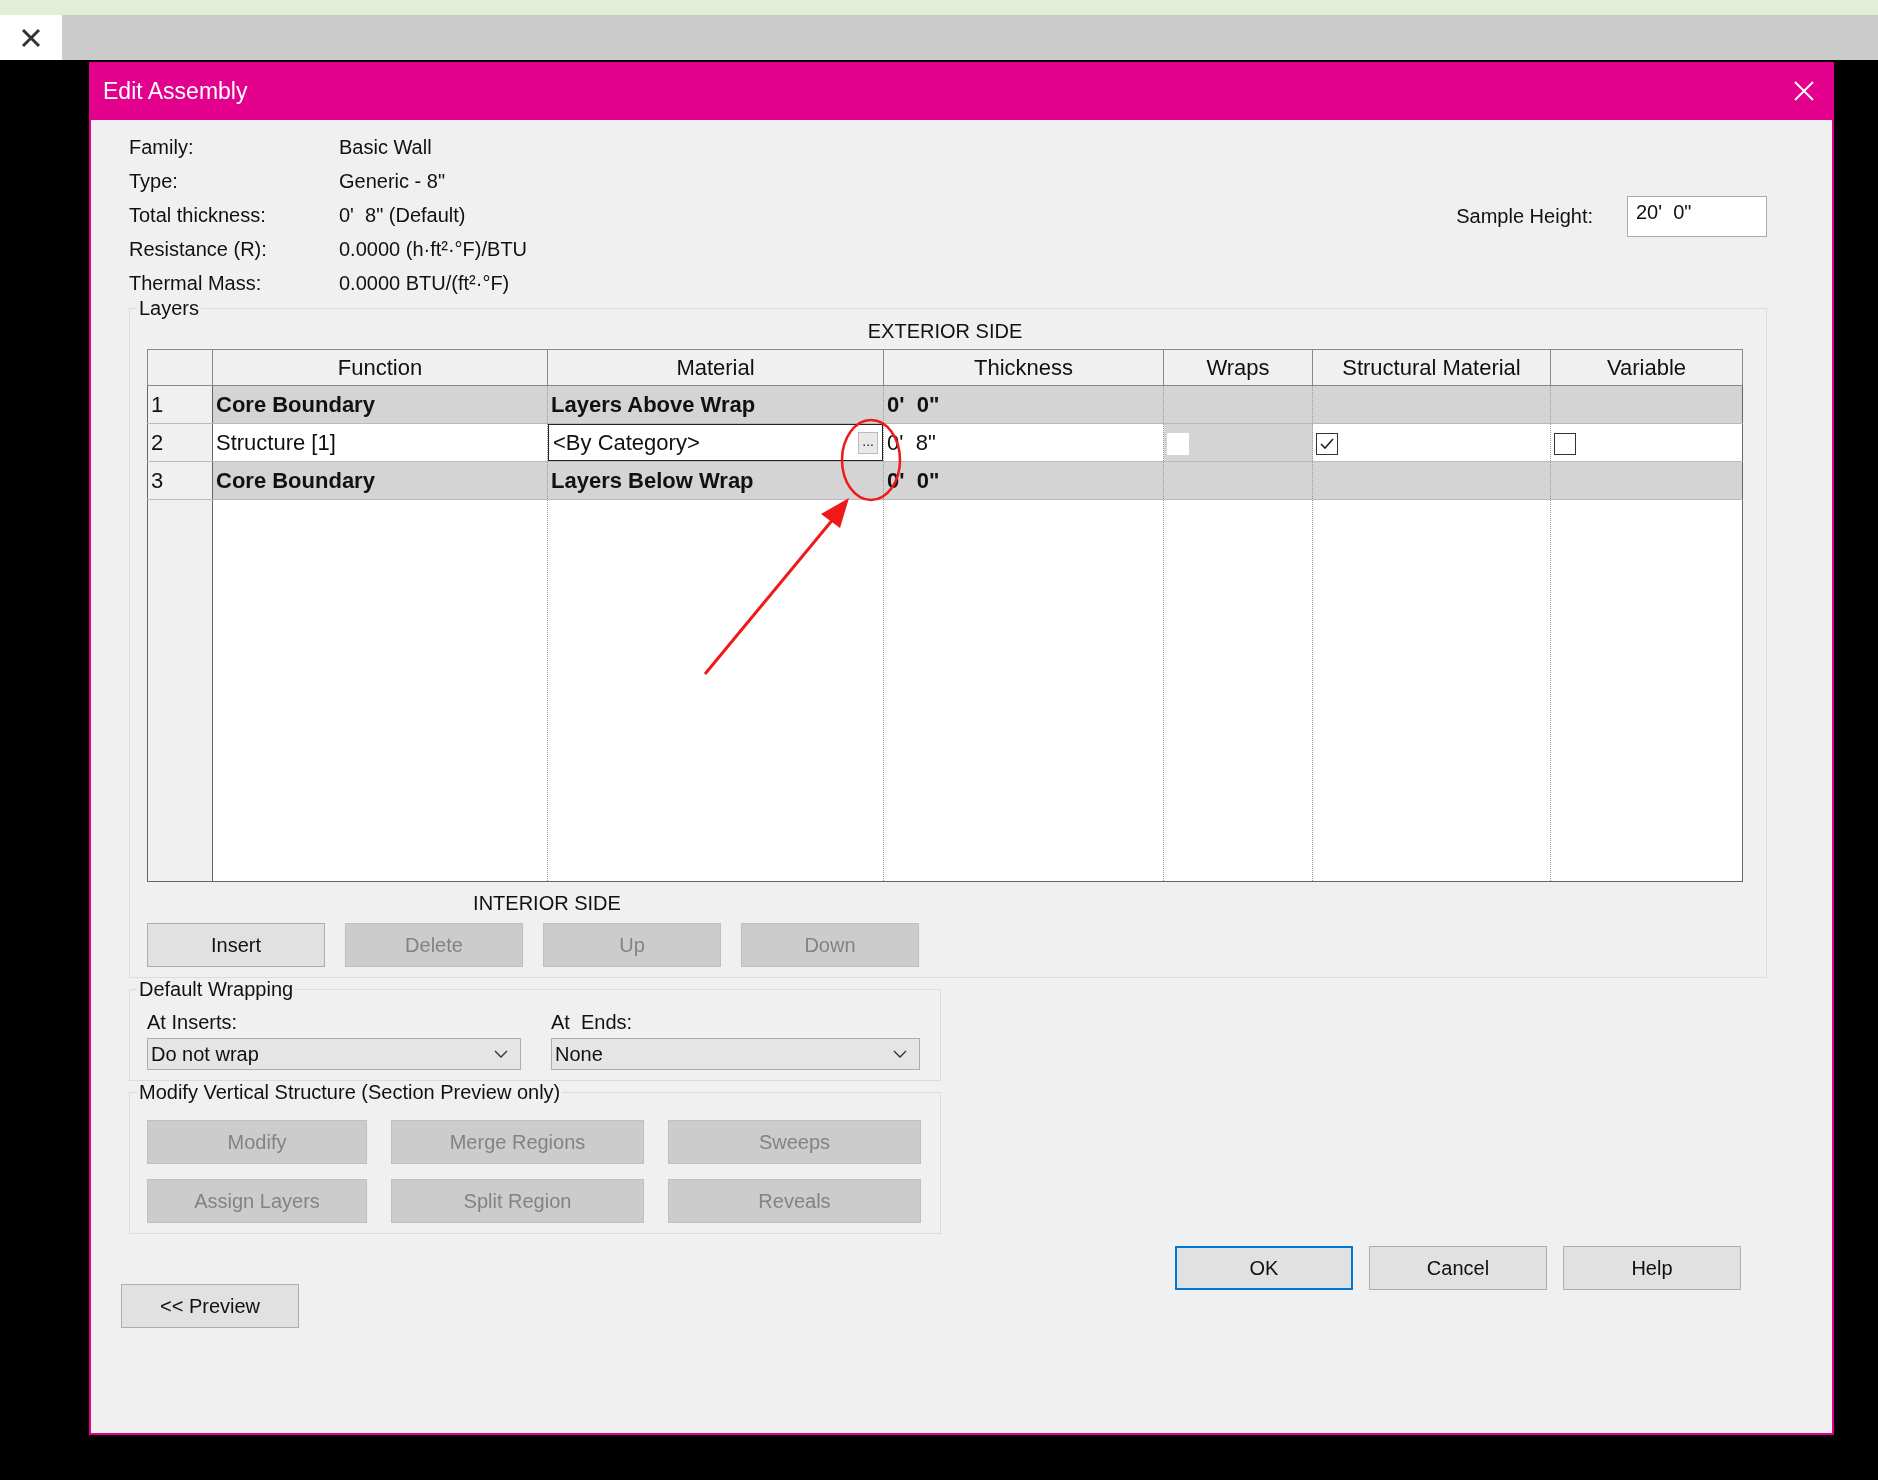  What do you see at coordinates (198, 215) in the screenshot?
I see `info-label: Total thickness:` at bounding box center [198, 215].